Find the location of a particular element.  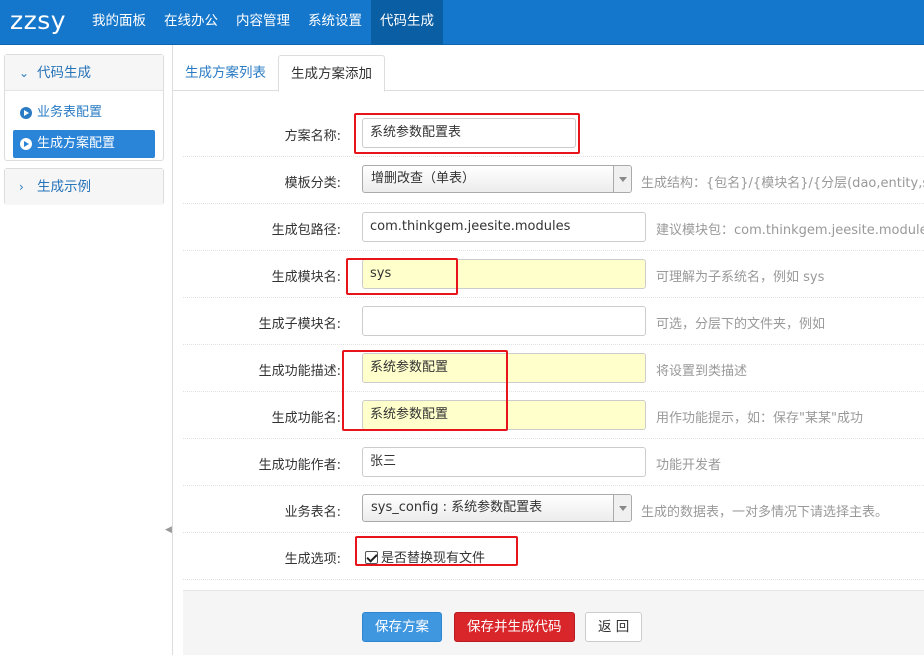

form-label: 业务表名: is located at coordinates (312, 512).